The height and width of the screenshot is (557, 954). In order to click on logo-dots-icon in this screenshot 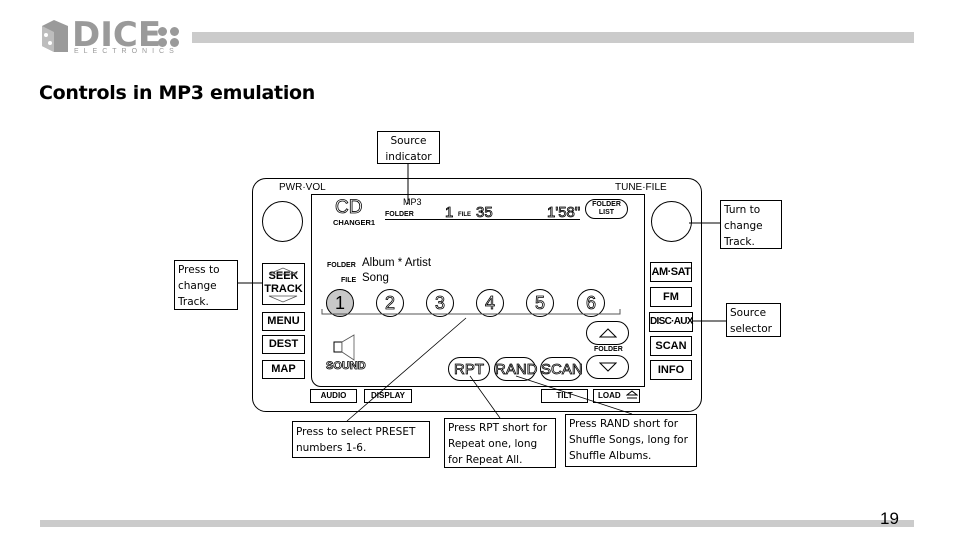, I will do `click(170, 37)`.